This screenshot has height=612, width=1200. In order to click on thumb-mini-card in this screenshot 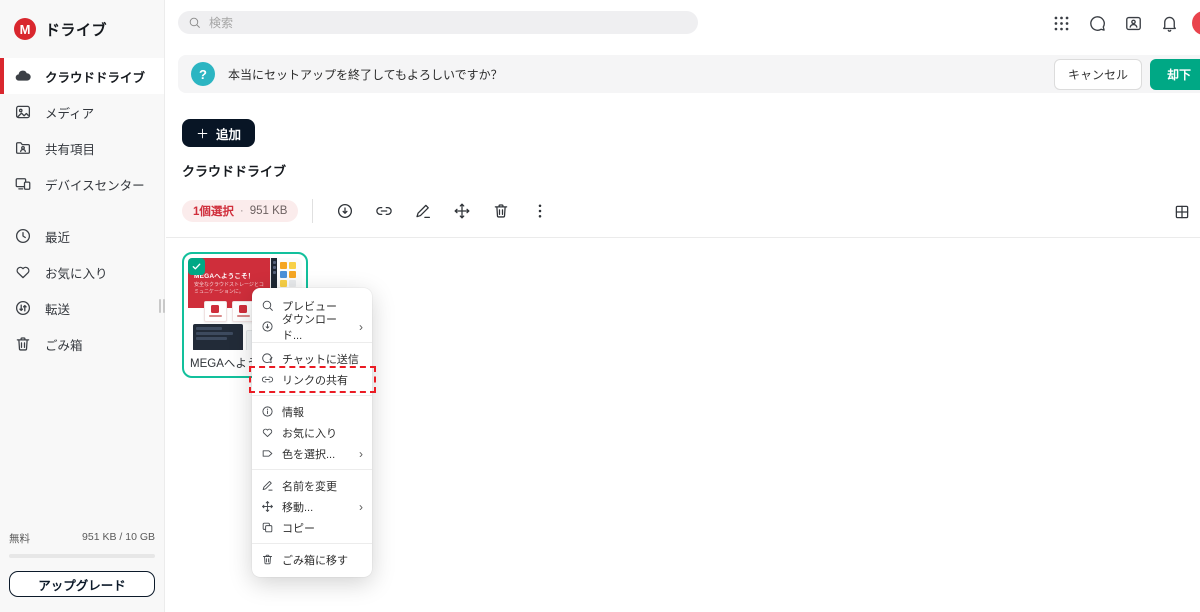, I will do `click(215, 311)`.